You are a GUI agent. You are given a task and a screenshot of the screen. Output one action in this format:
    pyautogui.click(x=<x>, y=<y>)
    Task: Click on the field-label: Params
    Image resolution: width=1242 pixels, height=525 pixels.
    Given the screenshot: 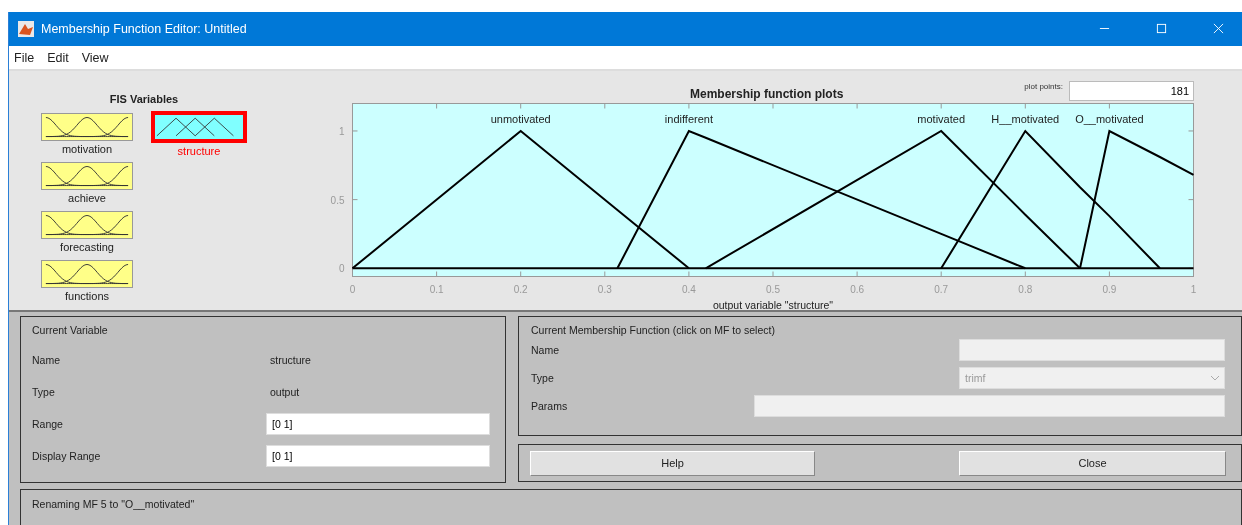 What is the action you would take?
    pyautogui.click(x=550, y=406)
    